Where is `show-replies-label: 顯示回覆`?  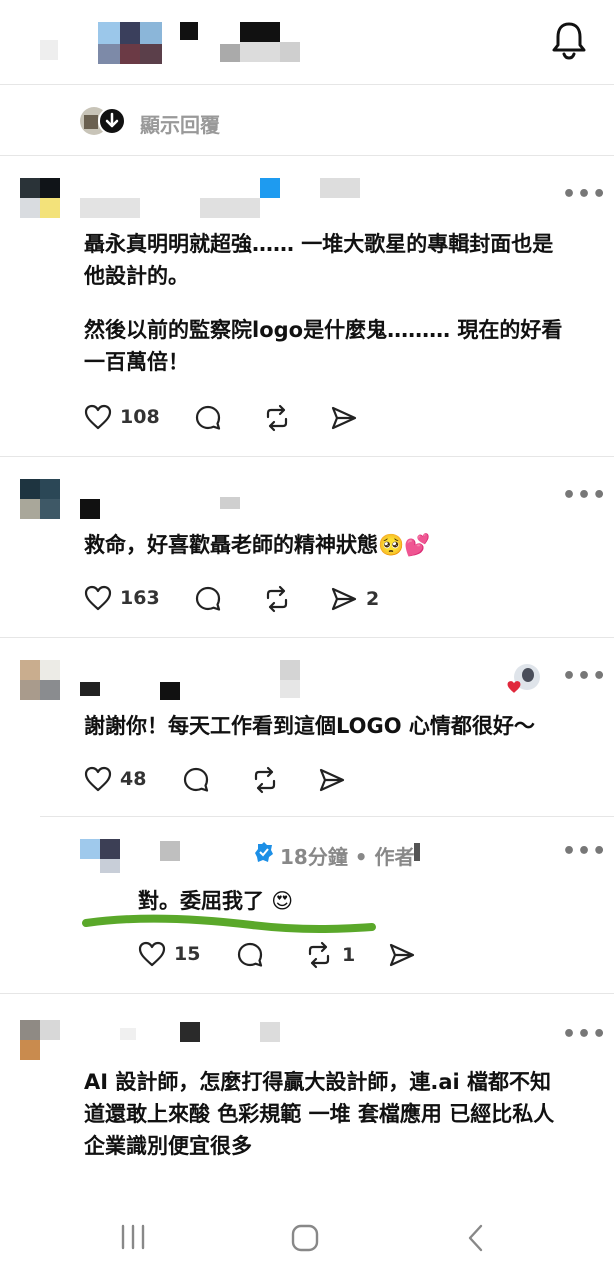 show-replies-label: 顯示回覆 is located at coordinates (180, 125).